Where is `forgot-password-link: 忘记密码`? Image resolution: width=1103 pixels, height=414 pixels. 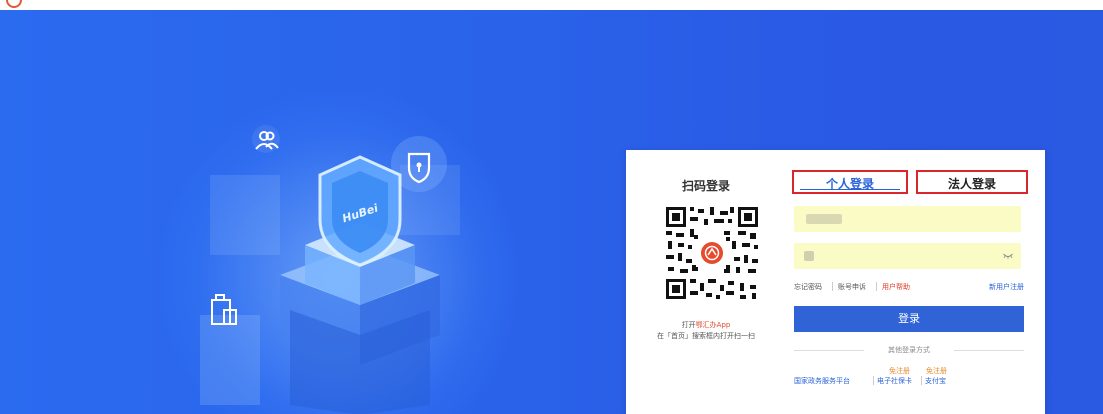
forgot-password-link: 忘记密码 is located at coordinates (808, 287).